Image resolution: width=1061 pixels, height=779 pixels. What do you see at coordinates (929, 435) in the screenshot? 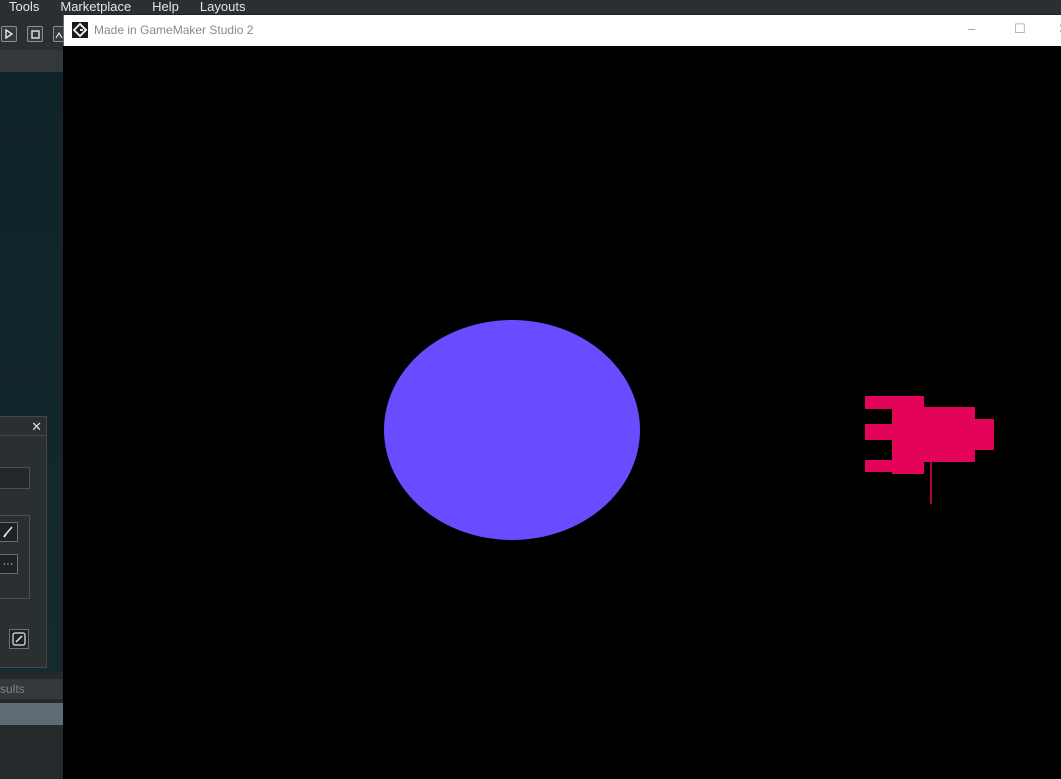
I see `player-ship-sprite` at bounding box center [929, 435].